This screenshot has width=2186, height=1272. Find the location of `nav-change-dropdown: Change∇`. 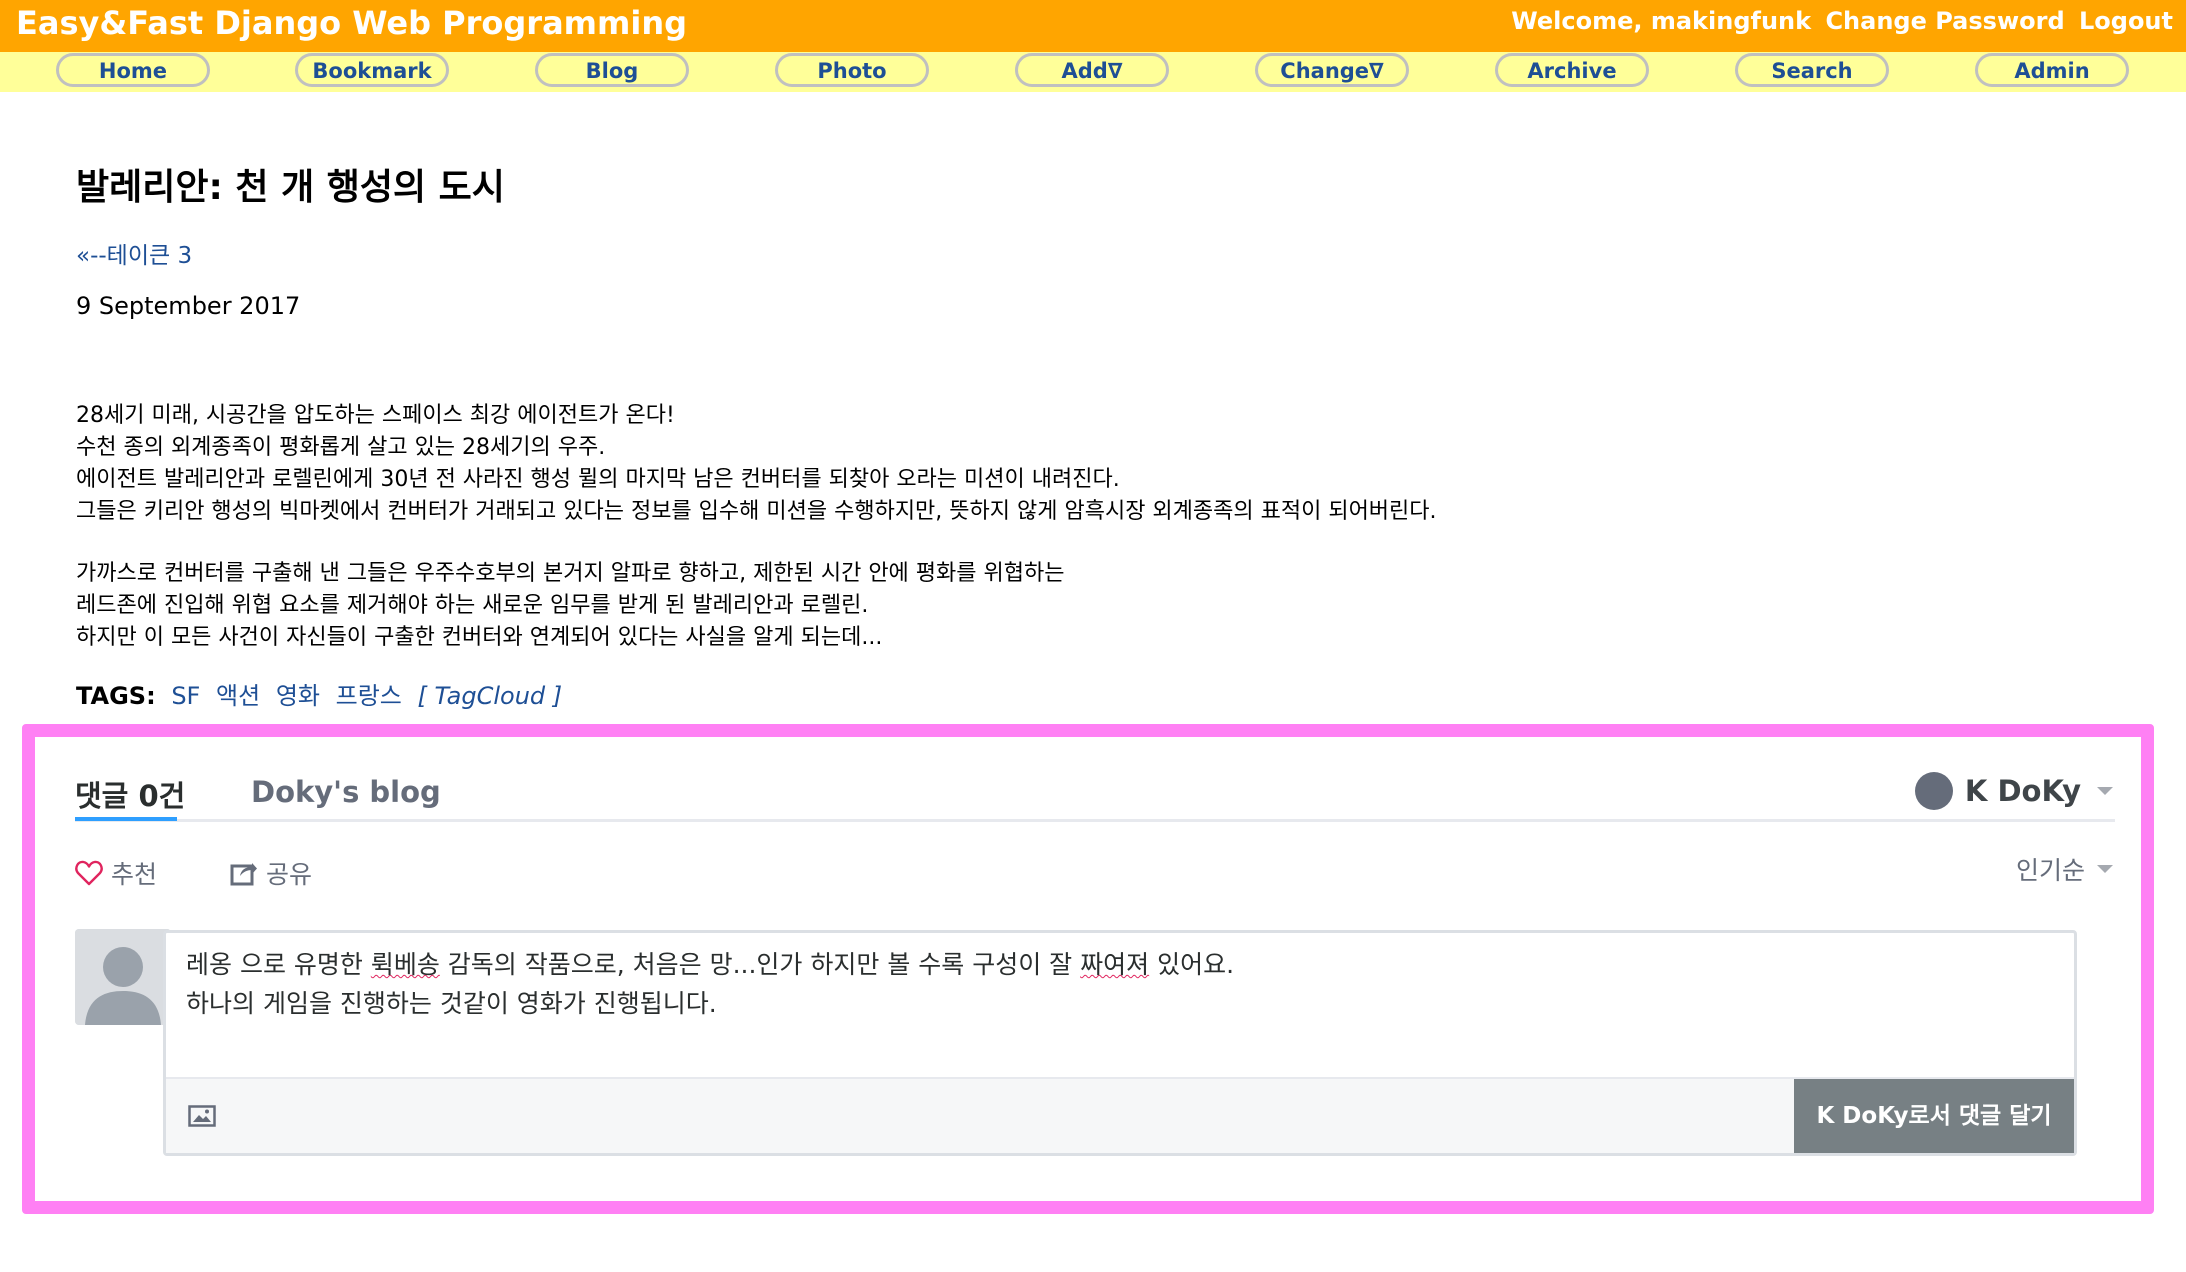

nav-change-dropdown: Change∇ is located at coordinates (1332, 70).